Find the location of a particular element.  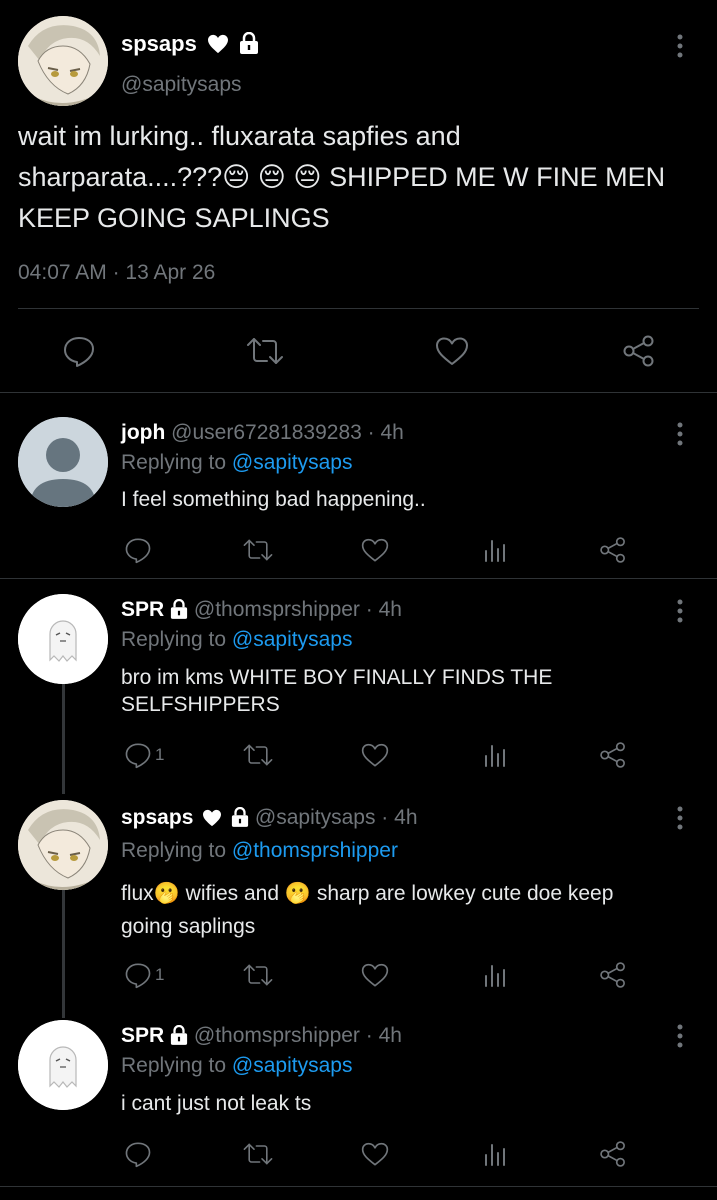

time: 04:07 AM is located at coordinates (62, 272).